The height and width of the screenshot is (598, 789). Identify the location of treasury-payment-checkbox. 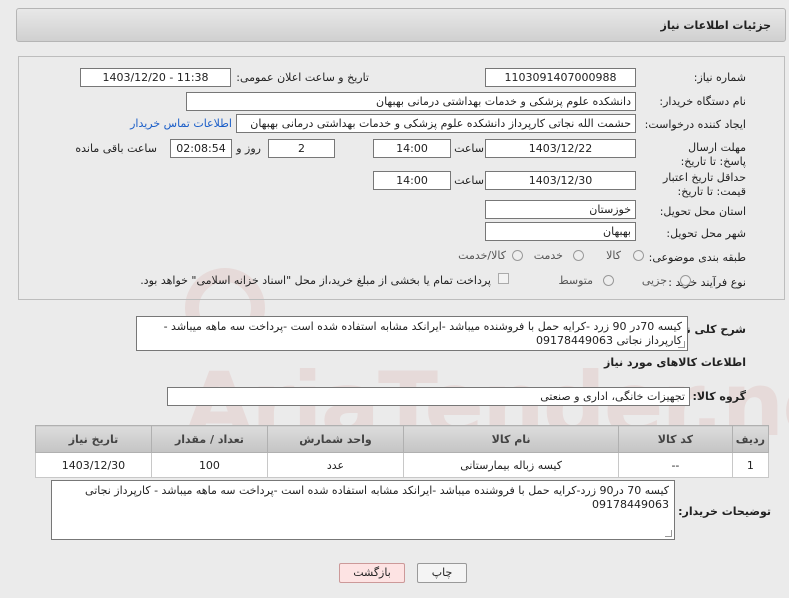
(503, 278).